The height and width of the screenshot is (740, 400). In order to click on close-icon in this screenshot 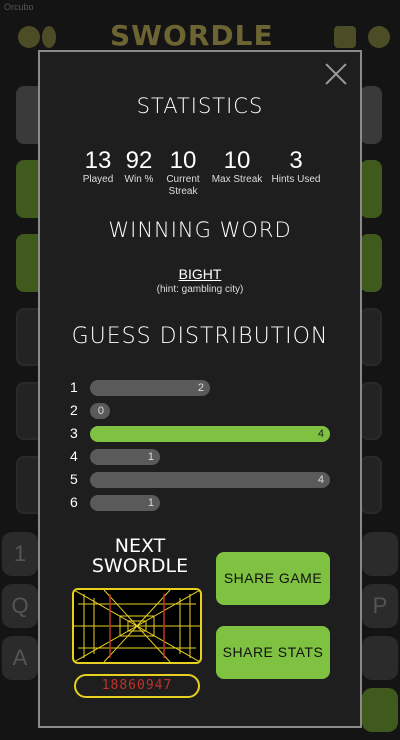, I will do `click(336, 74)`.